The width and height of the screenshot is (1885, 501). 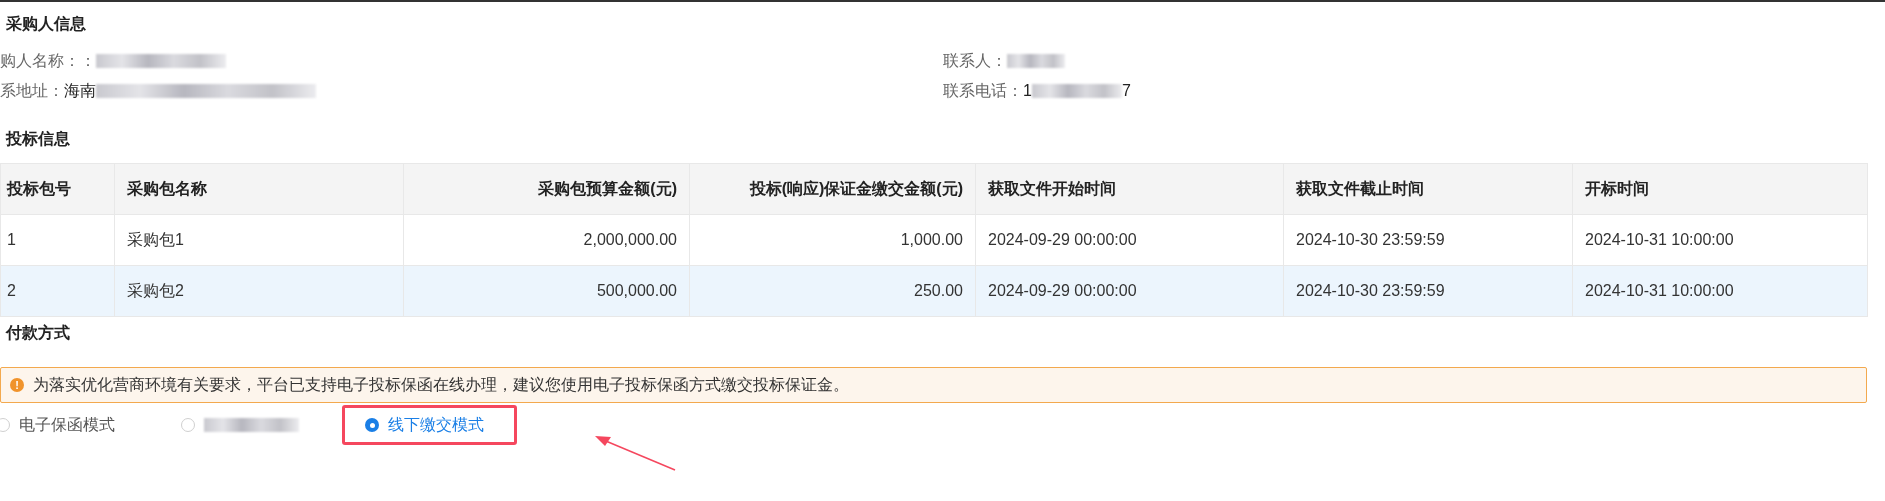 I want to click on section-title: 投标信息, so click(x=37, y=139).